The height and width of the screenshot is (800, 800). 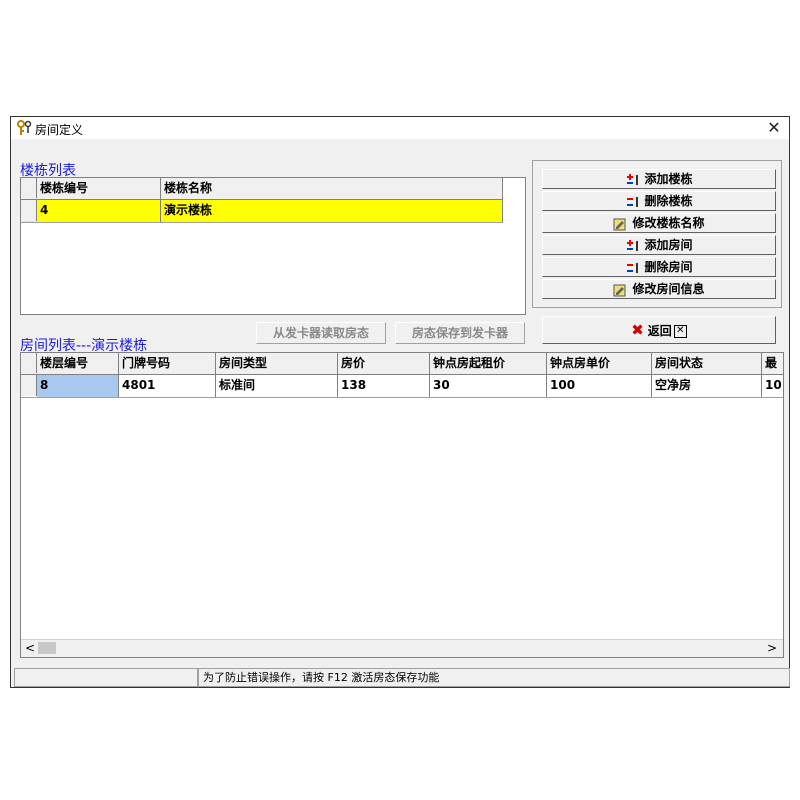 I want to click on status-panel-left, so click(x=106, y=677).